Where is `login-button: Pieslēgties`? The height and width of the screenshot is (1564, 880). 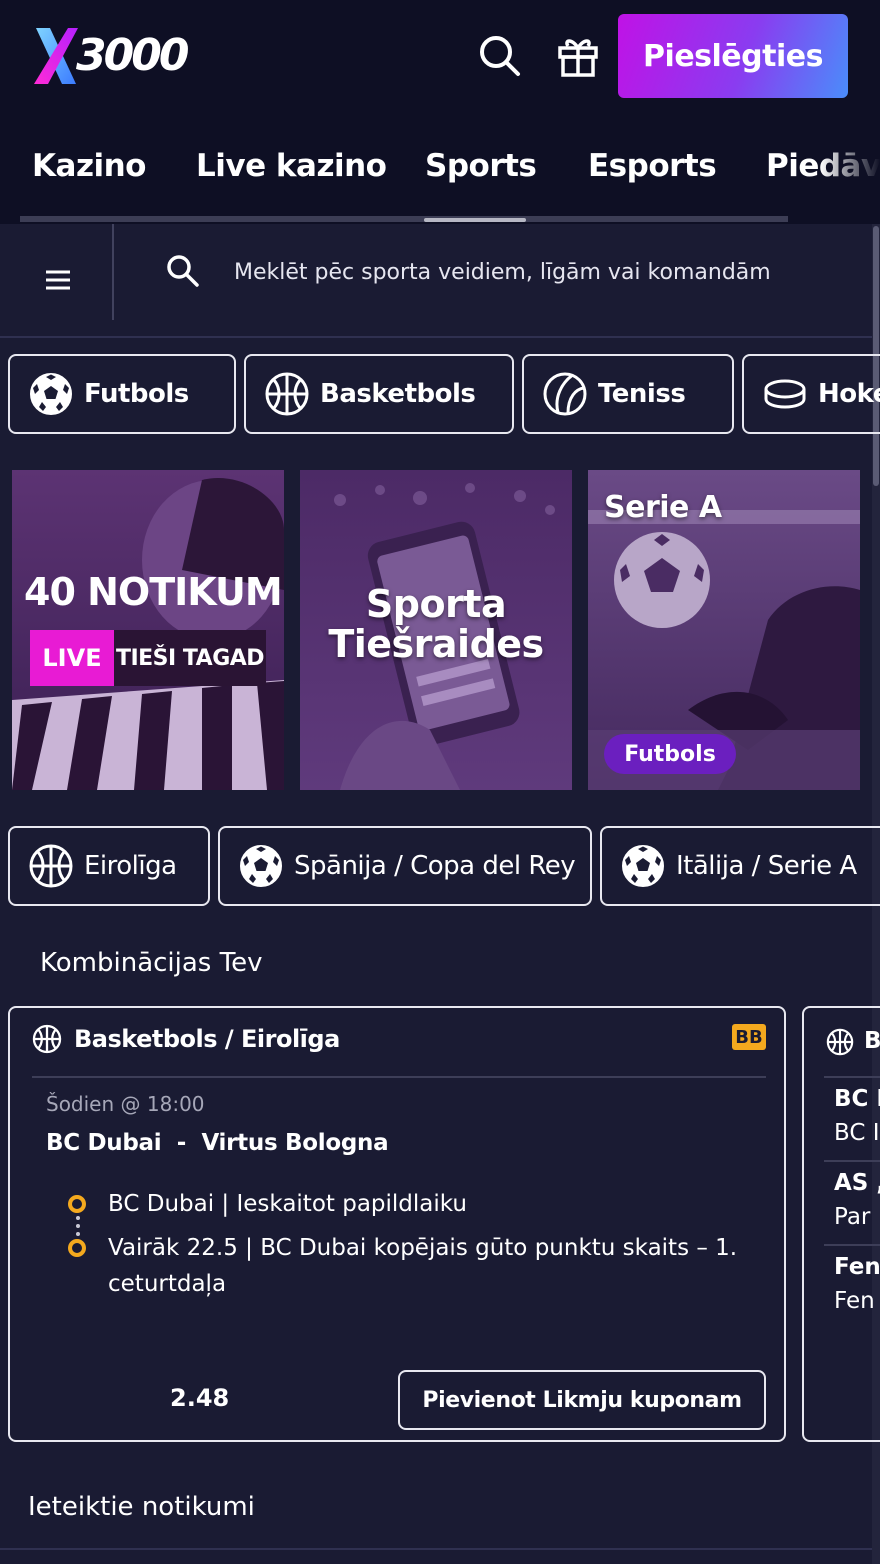
login-button: Pieslēgties is located at coordinates (733, 56).